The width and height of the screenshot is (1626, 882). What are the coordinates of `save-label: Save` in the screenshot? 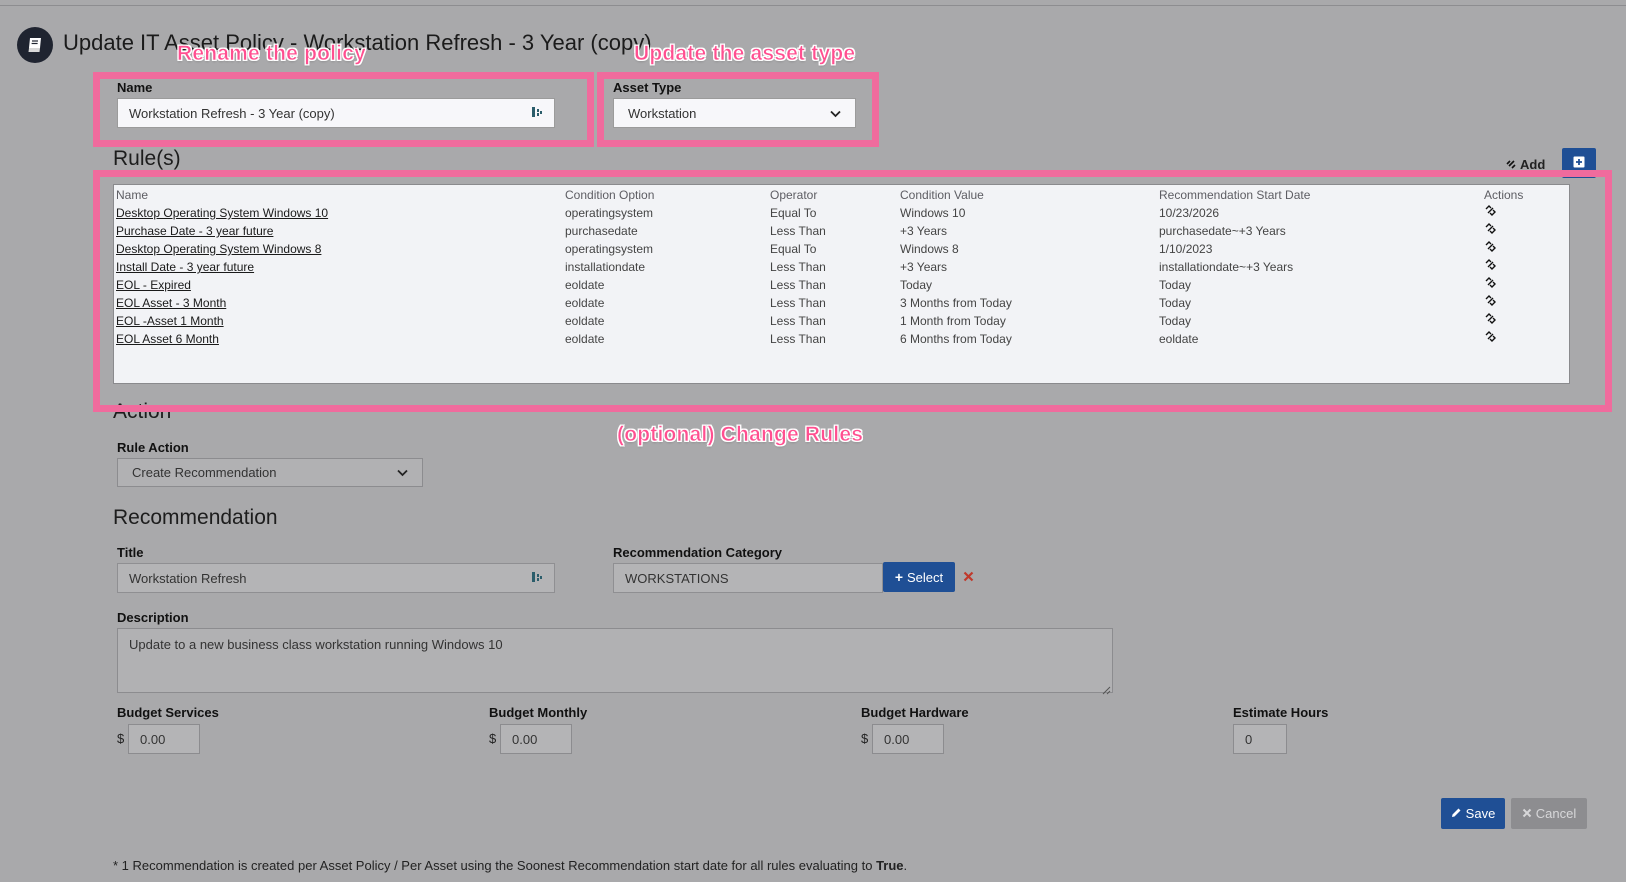 It's located at (1480, 813).